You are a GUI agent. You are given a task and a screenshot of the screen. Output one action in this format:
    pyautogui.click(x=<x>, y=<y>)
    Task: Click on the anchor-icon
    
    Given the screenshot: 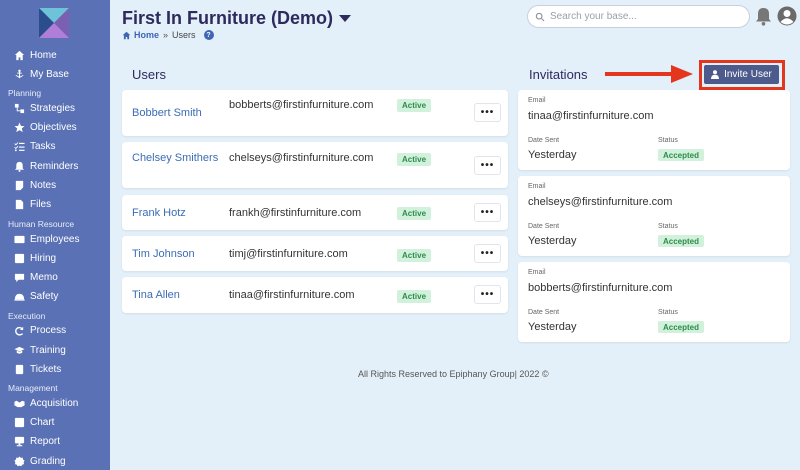 What is the action you would take?
    pyautogui.click(x=19, y=75)
    